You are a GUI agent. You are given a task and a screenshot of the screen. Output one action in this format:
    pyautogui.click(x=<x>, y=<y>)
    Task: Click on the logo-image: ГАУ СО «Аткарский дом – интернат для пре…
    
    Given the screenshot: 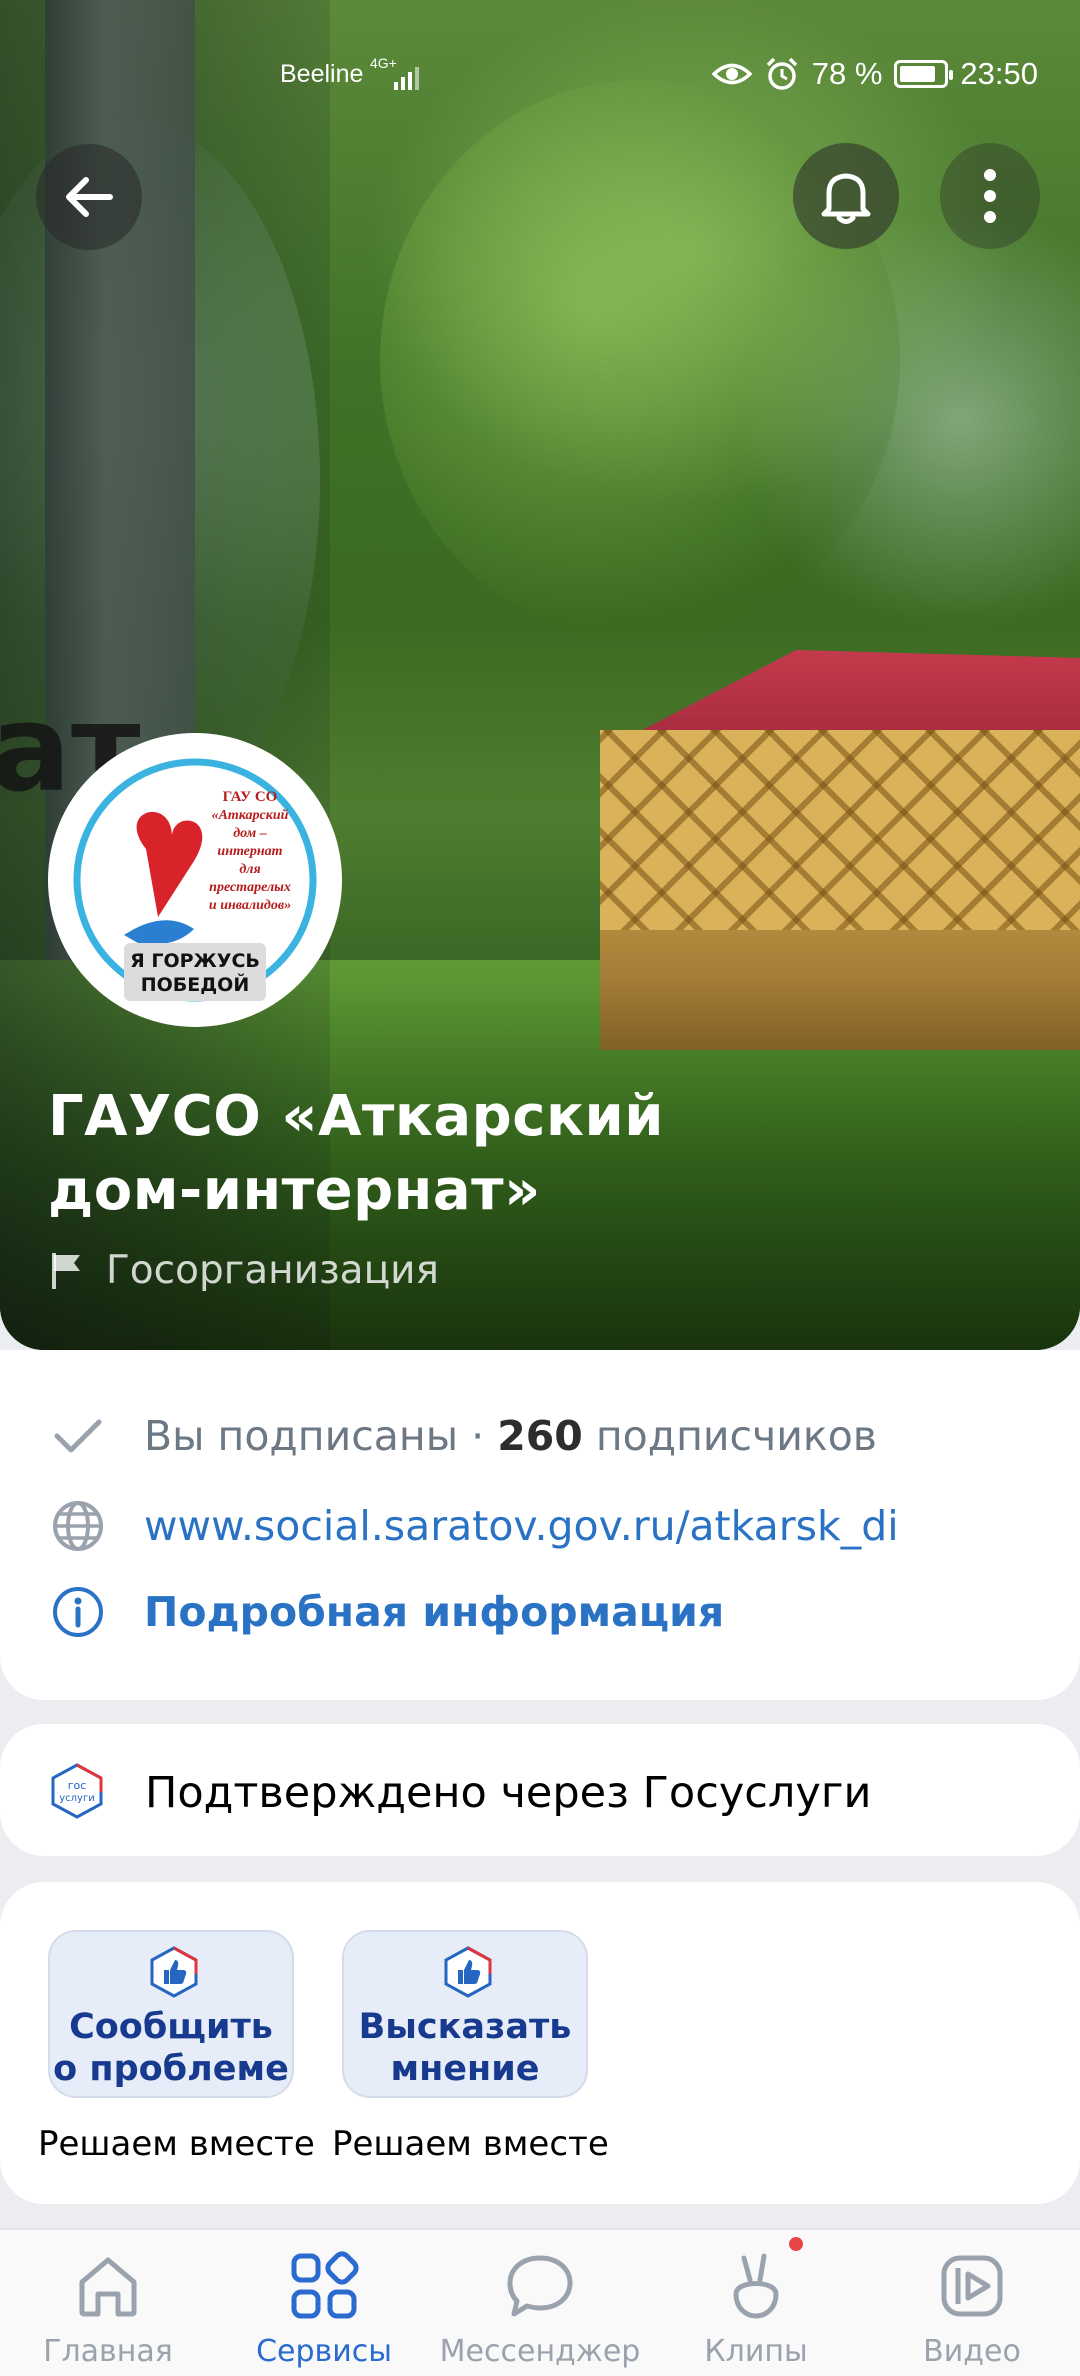 What is the action you would take?
    pyautogui.click(x=195, y=880)
    